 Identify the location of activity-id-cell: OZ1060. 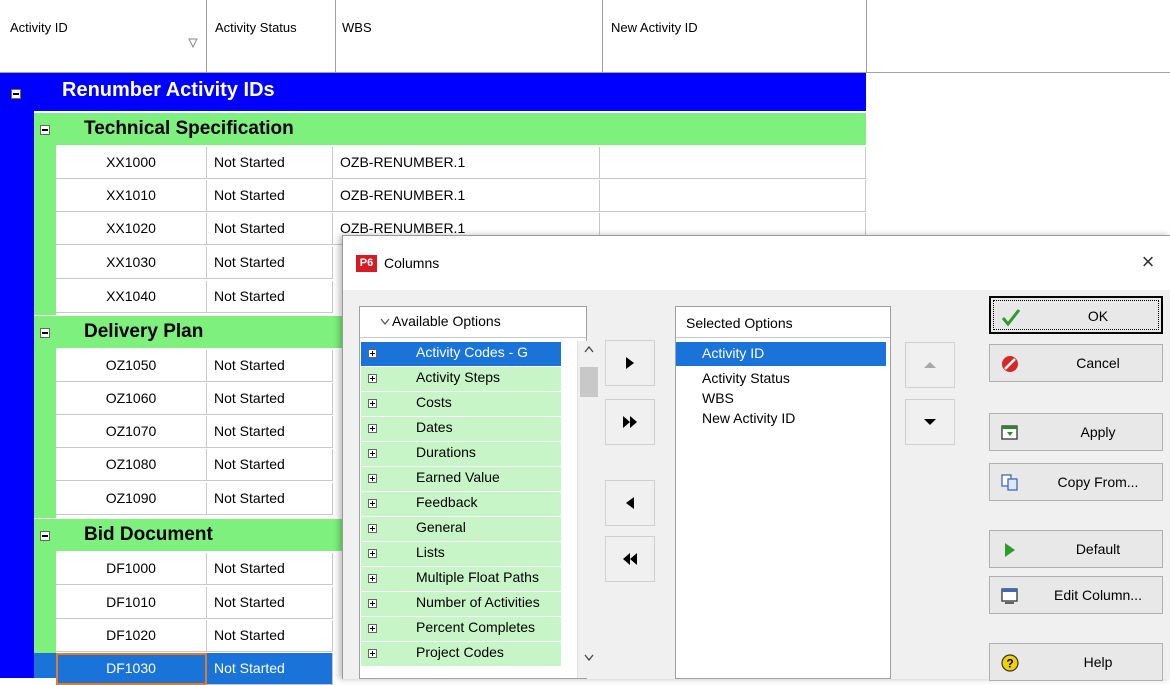
(131, 399).